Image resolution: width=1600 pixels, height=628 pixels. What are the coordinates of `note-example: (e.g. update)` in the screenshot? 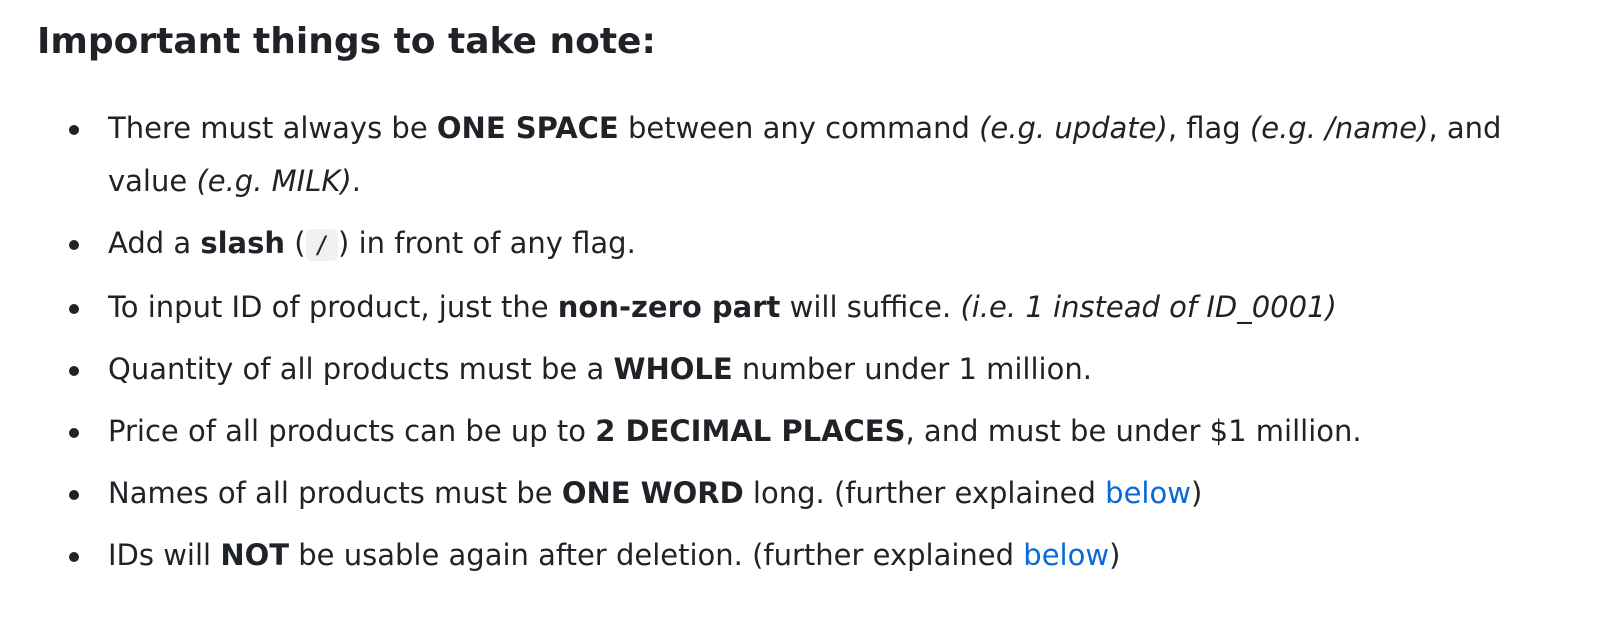 It's located at (1073, 128).